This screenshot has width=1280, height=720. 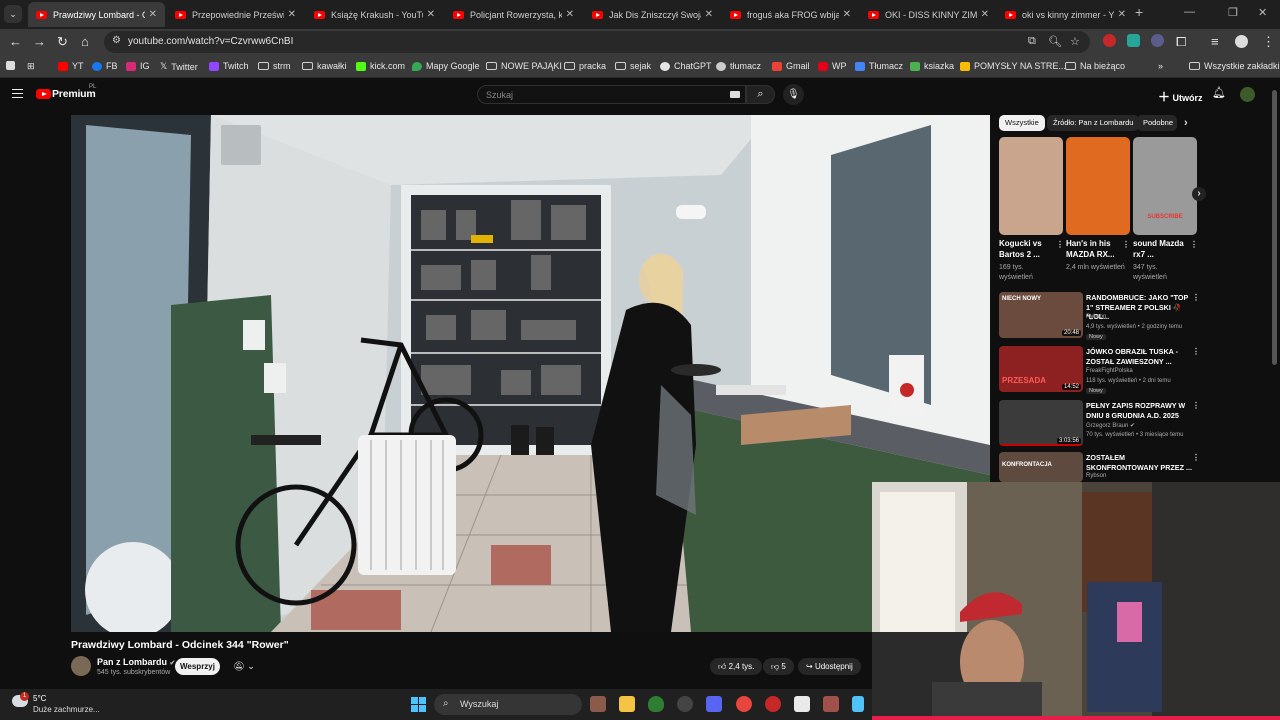 I want to click on taskbar-search-input: Wyszukaj, so click(x=508, y=704).